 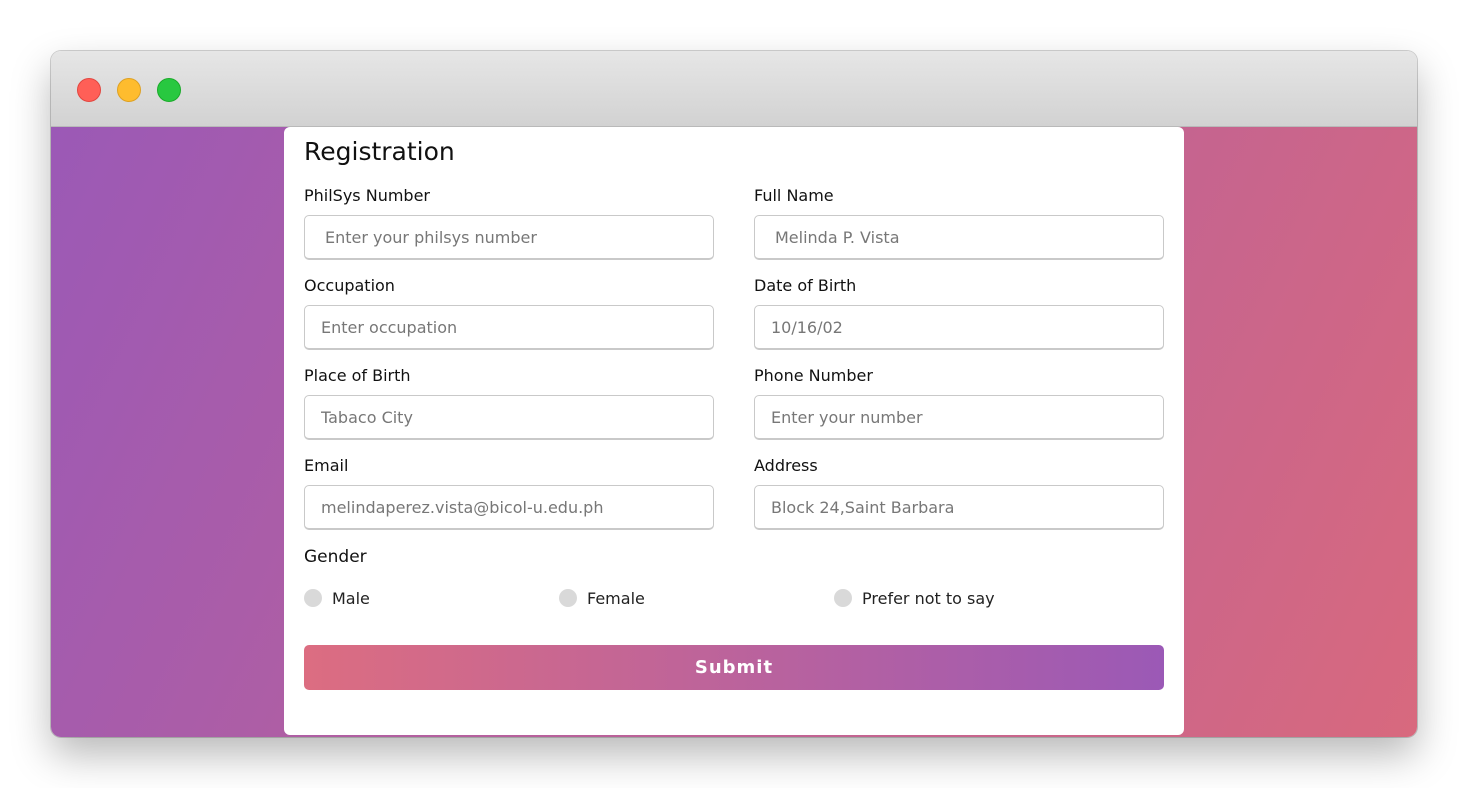 What do you see at coordinates (326, 465) in the screenshot?
I see `email-label: Email` at bounding box center [326, 465].